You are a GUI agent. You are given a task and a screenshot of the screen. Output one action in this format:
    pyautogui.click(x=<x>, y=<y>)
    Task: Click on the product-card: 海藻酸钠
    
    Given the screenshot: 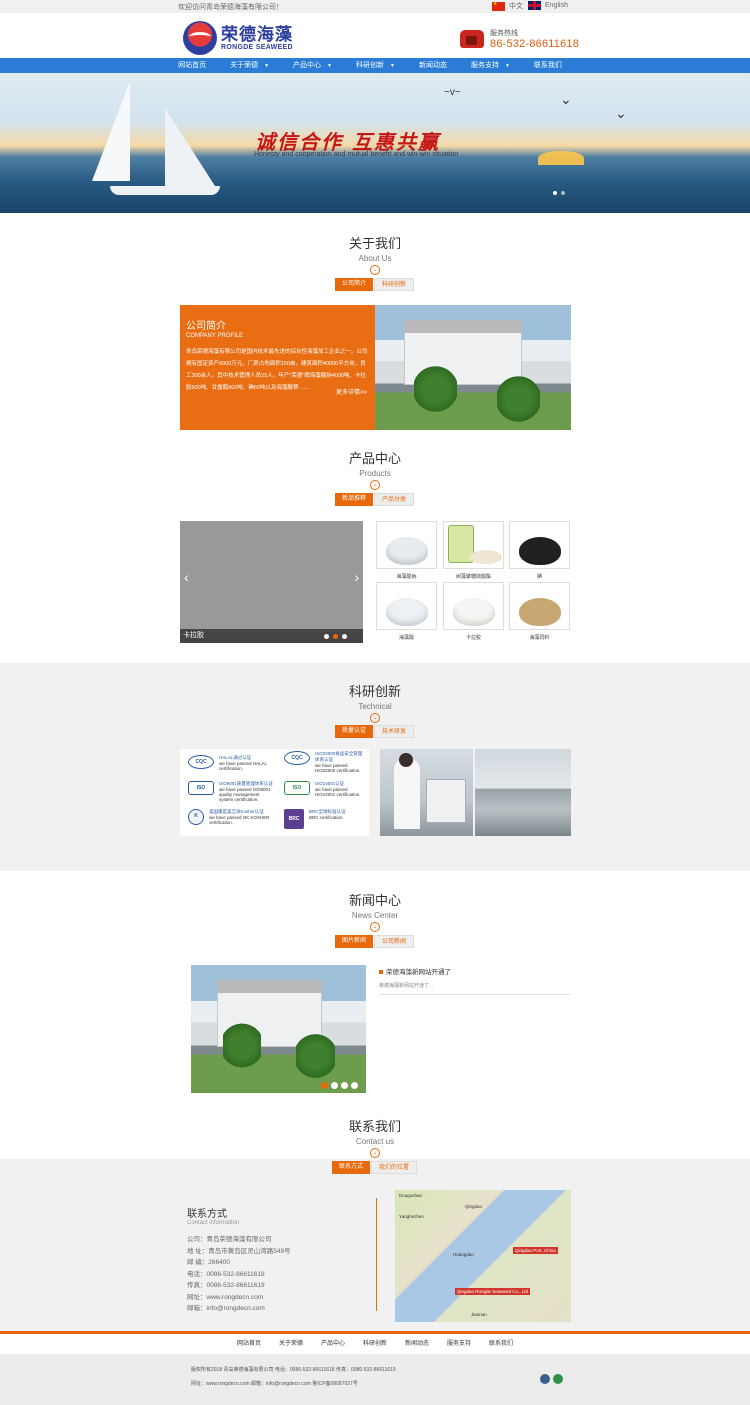 What is the action you would take?
    pyautogui.click(x=406, y=550)
    